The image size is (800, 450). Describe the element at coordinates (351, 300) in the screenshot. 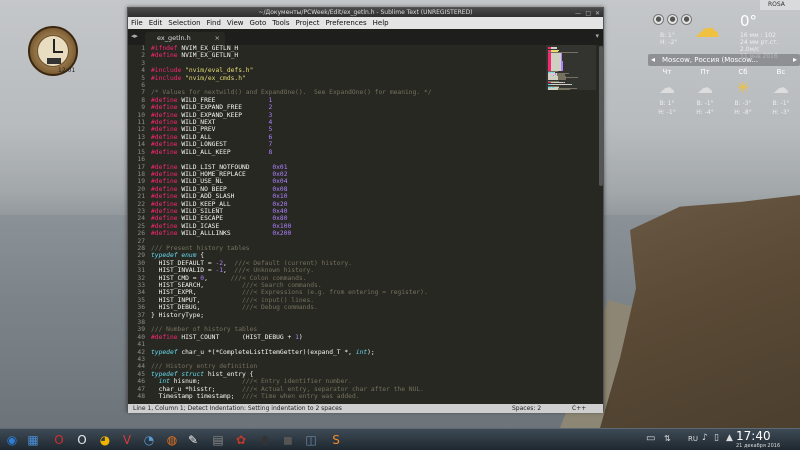

I see `code-line: HIST_INPUT, ///< input() lines.` at that location.